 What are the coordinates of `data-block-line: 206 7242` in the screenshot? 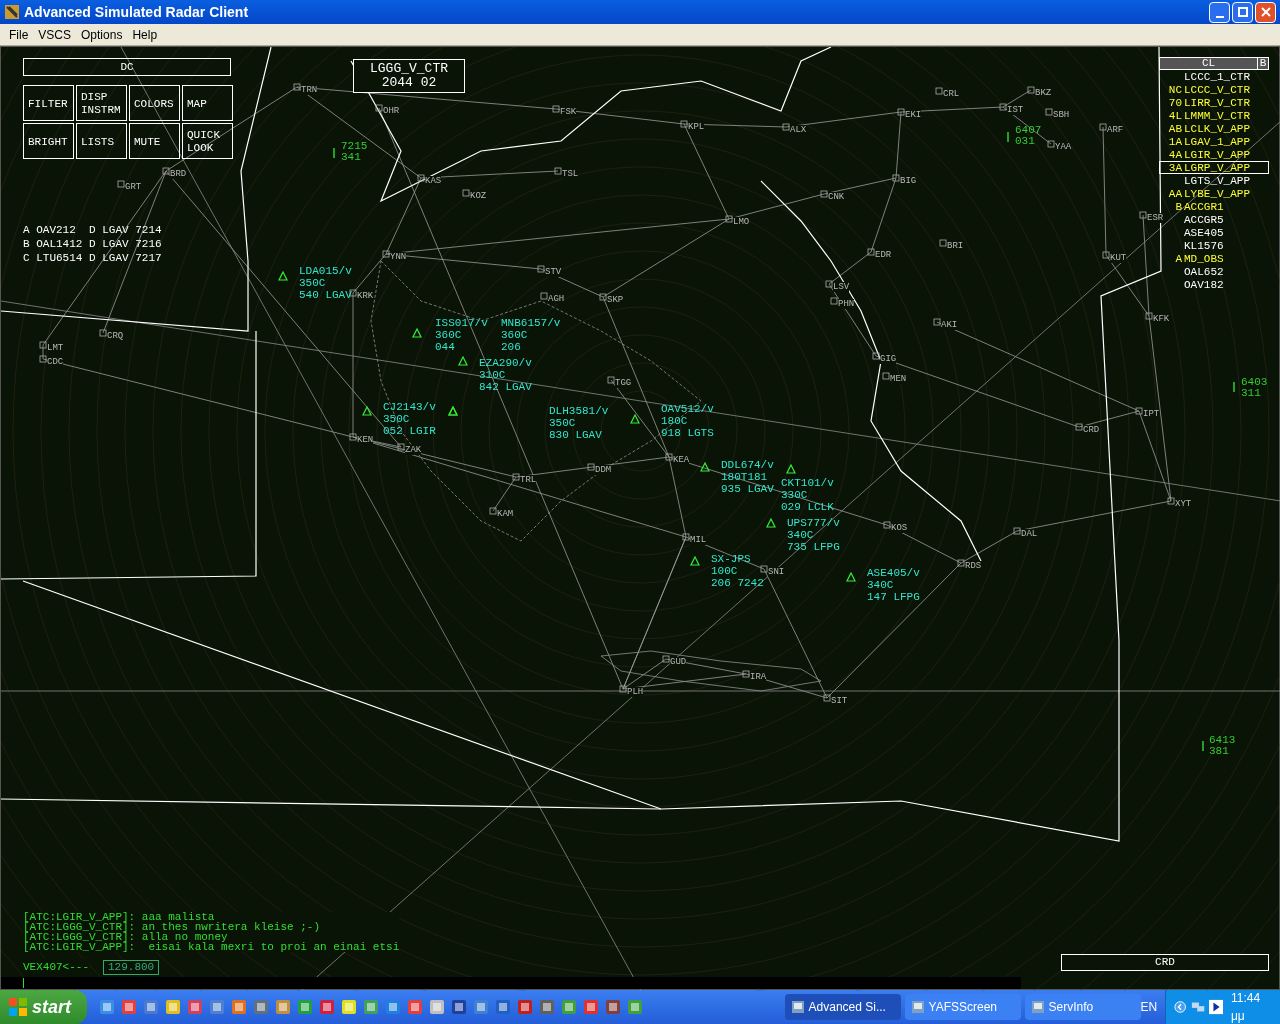 It's located at (737, 583).